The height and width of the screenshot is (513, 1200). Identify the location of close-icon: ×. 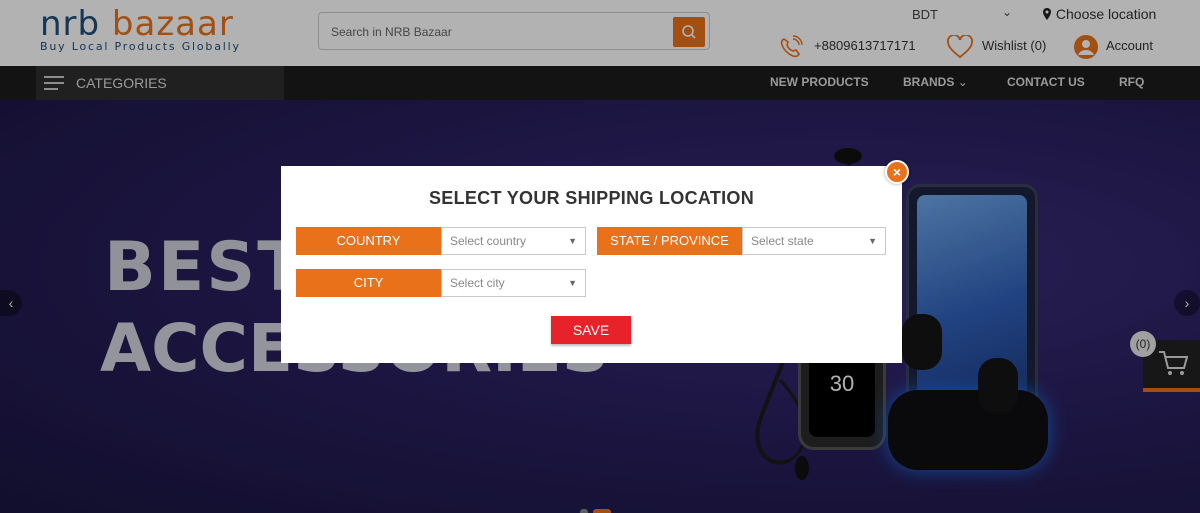
(897, 172).